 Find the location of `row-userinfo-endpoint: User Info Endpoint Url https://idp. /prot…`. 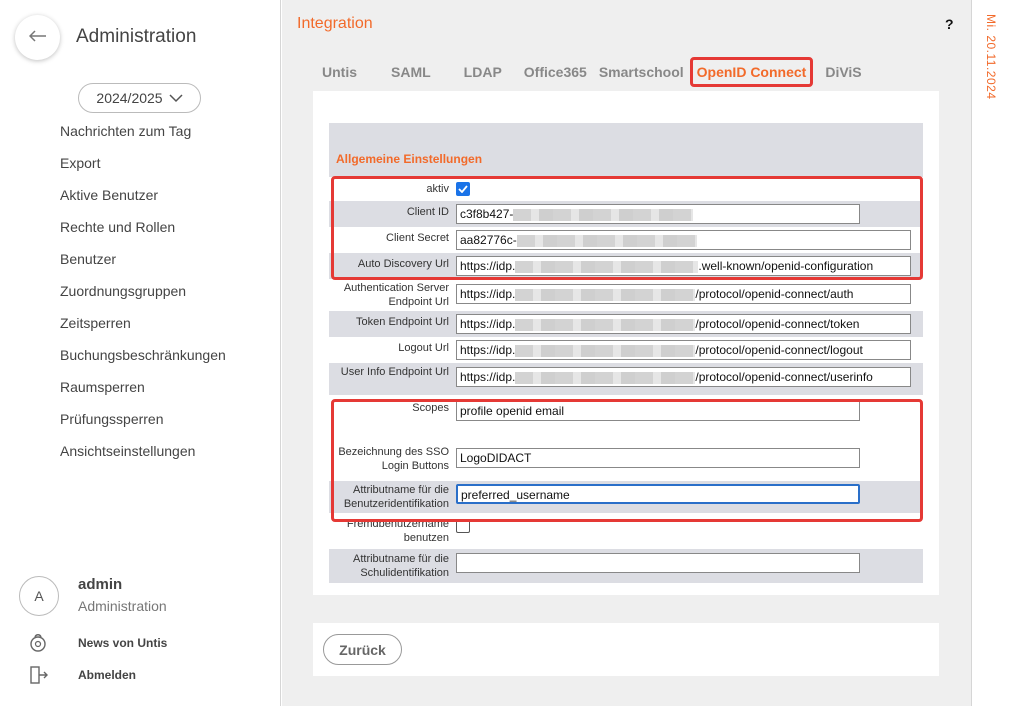

row-userinfo-endpoint: User Info Endpoint Url https://idp. /prot… is located at coordinates (626, 379).